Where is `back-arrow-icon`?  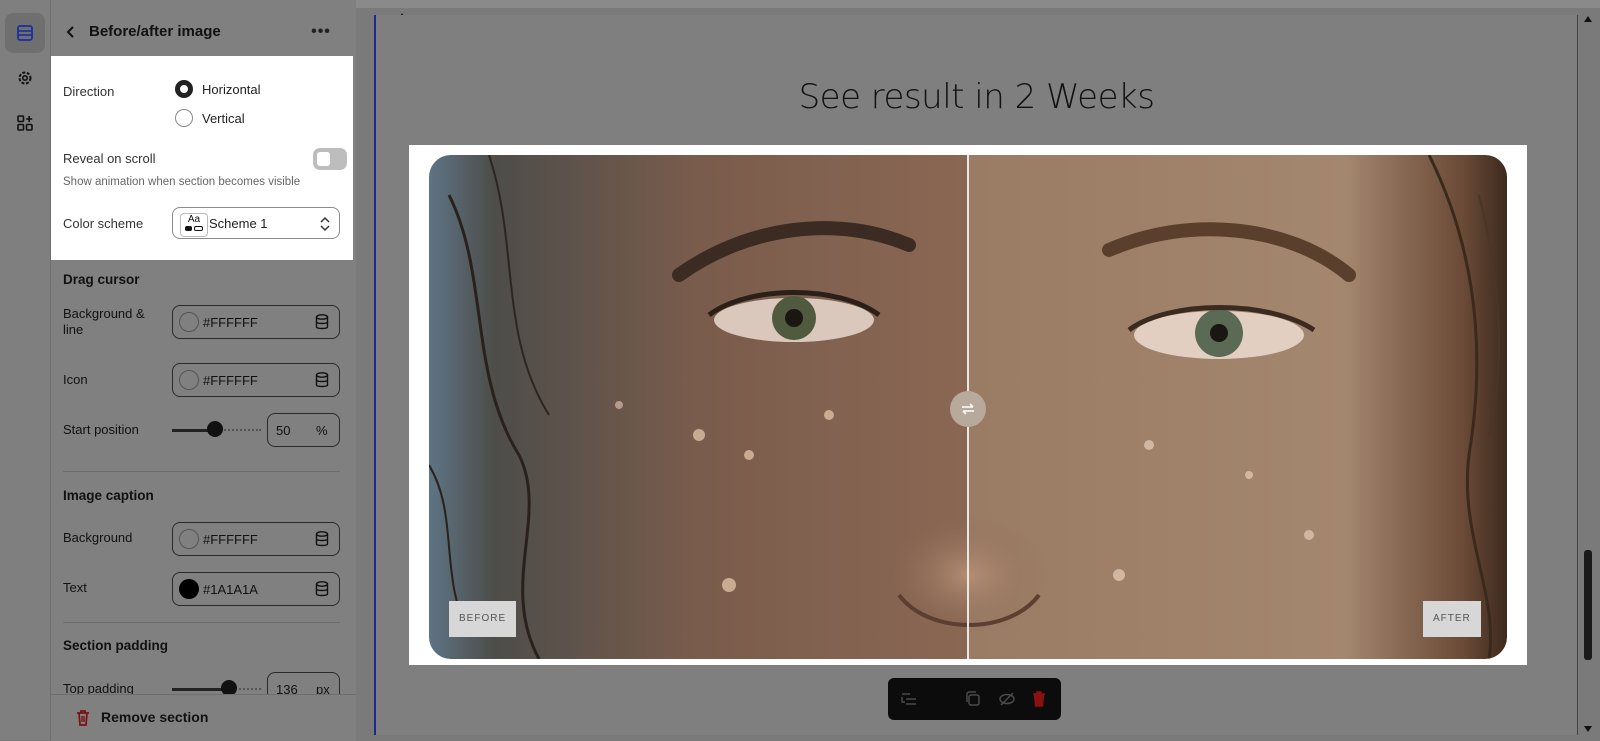 back-arrow-icon is located at coordinates (71, 32).